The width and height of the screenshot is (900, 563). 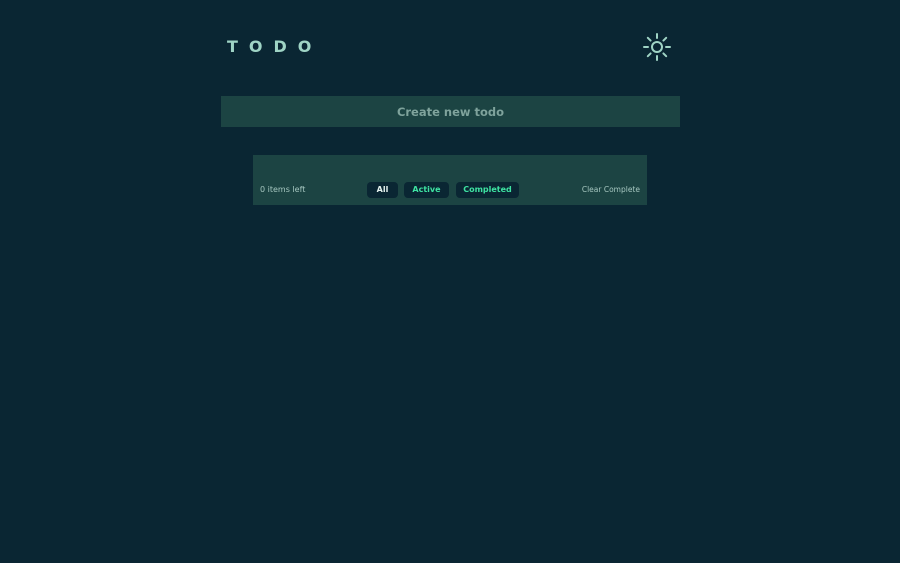 I want to click on new-todo-input, so click(x=450, y=111).